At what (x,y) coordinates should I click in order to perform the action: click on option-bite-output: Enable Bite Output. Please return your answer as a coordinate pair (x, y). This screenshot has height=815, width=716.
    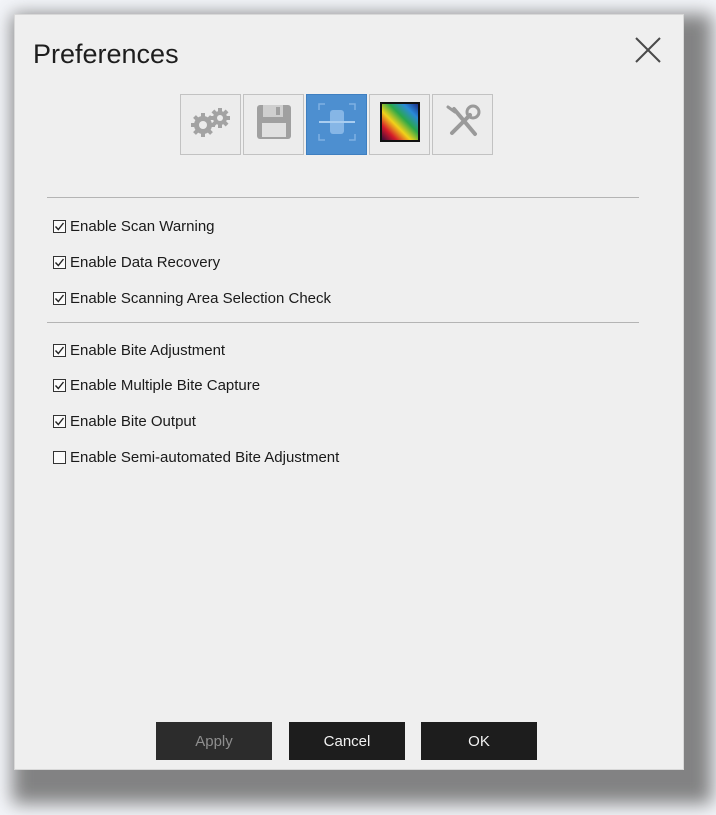
    Looking at the image, I should click on (124, 421).